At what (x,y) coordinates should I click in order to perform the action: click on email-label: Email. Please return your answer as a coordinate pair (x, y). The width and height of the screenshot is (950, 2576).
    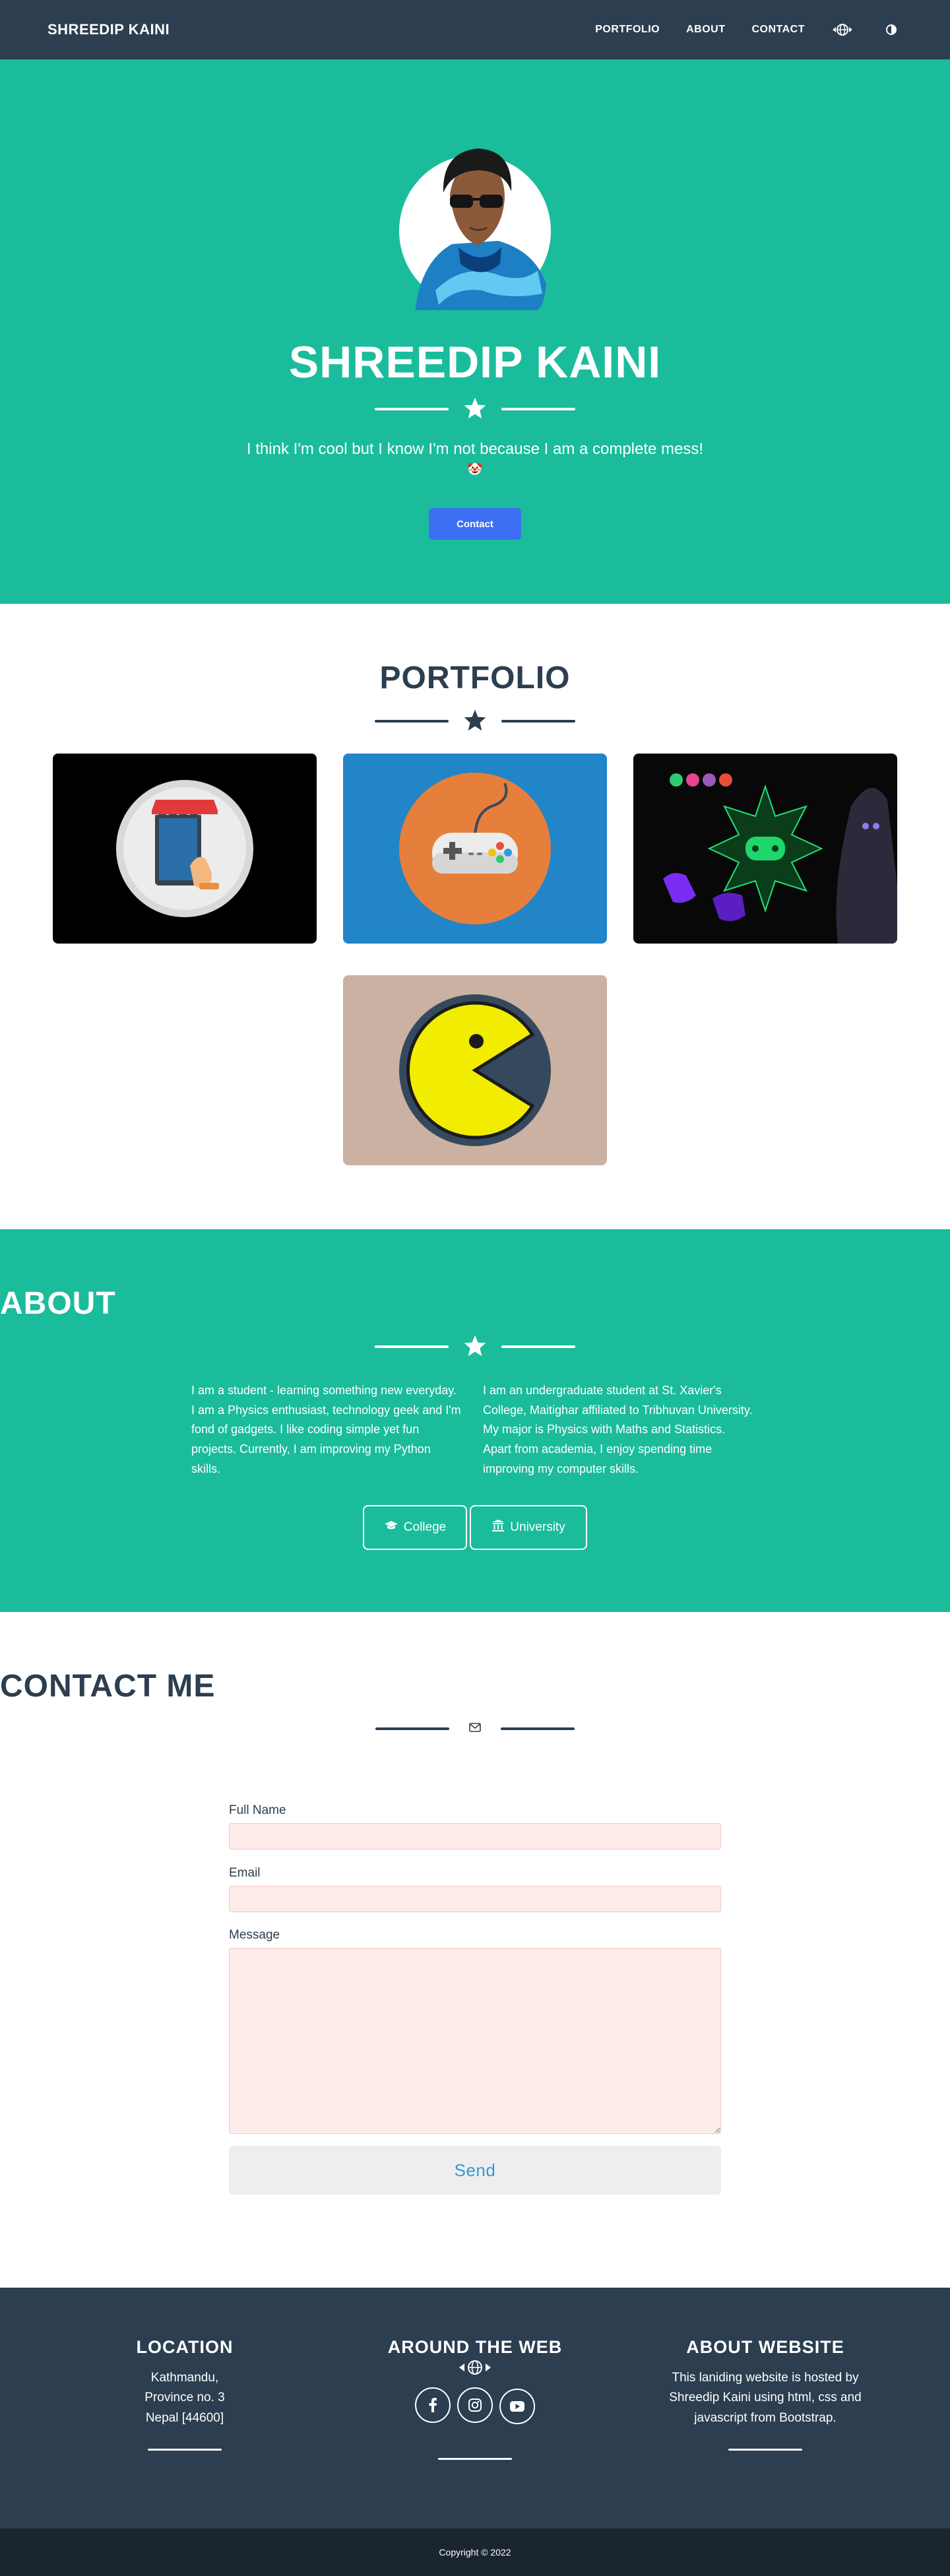
    Looking at the image, I should click on (245, 1873).